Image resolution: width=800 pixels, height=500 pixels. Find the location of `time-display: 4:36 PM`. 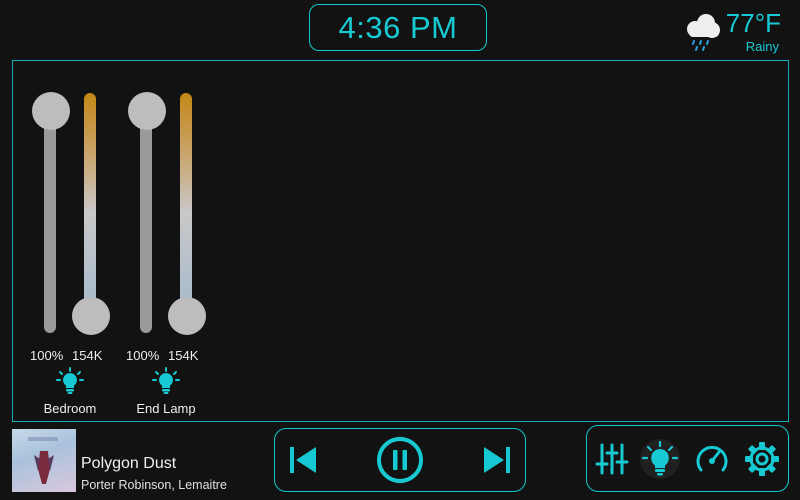

time-display: 4:36 PM is located at coordinates (398, 27).